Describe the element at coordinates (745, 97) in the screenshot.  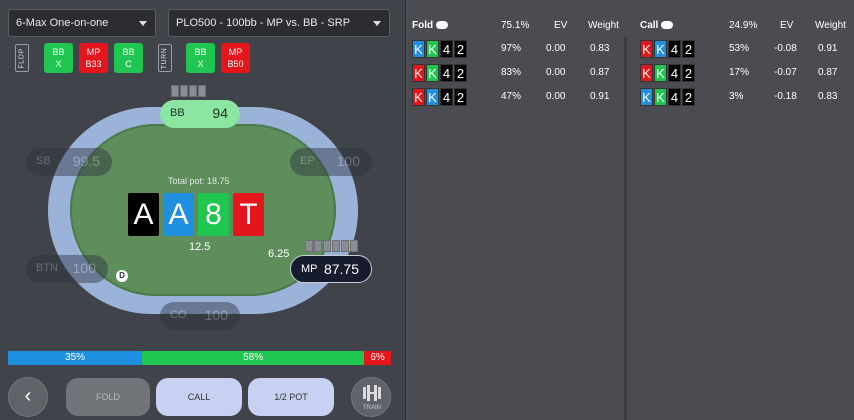
I see `hand-row: K K 4 2 3% -0.18 0.83` at that location.